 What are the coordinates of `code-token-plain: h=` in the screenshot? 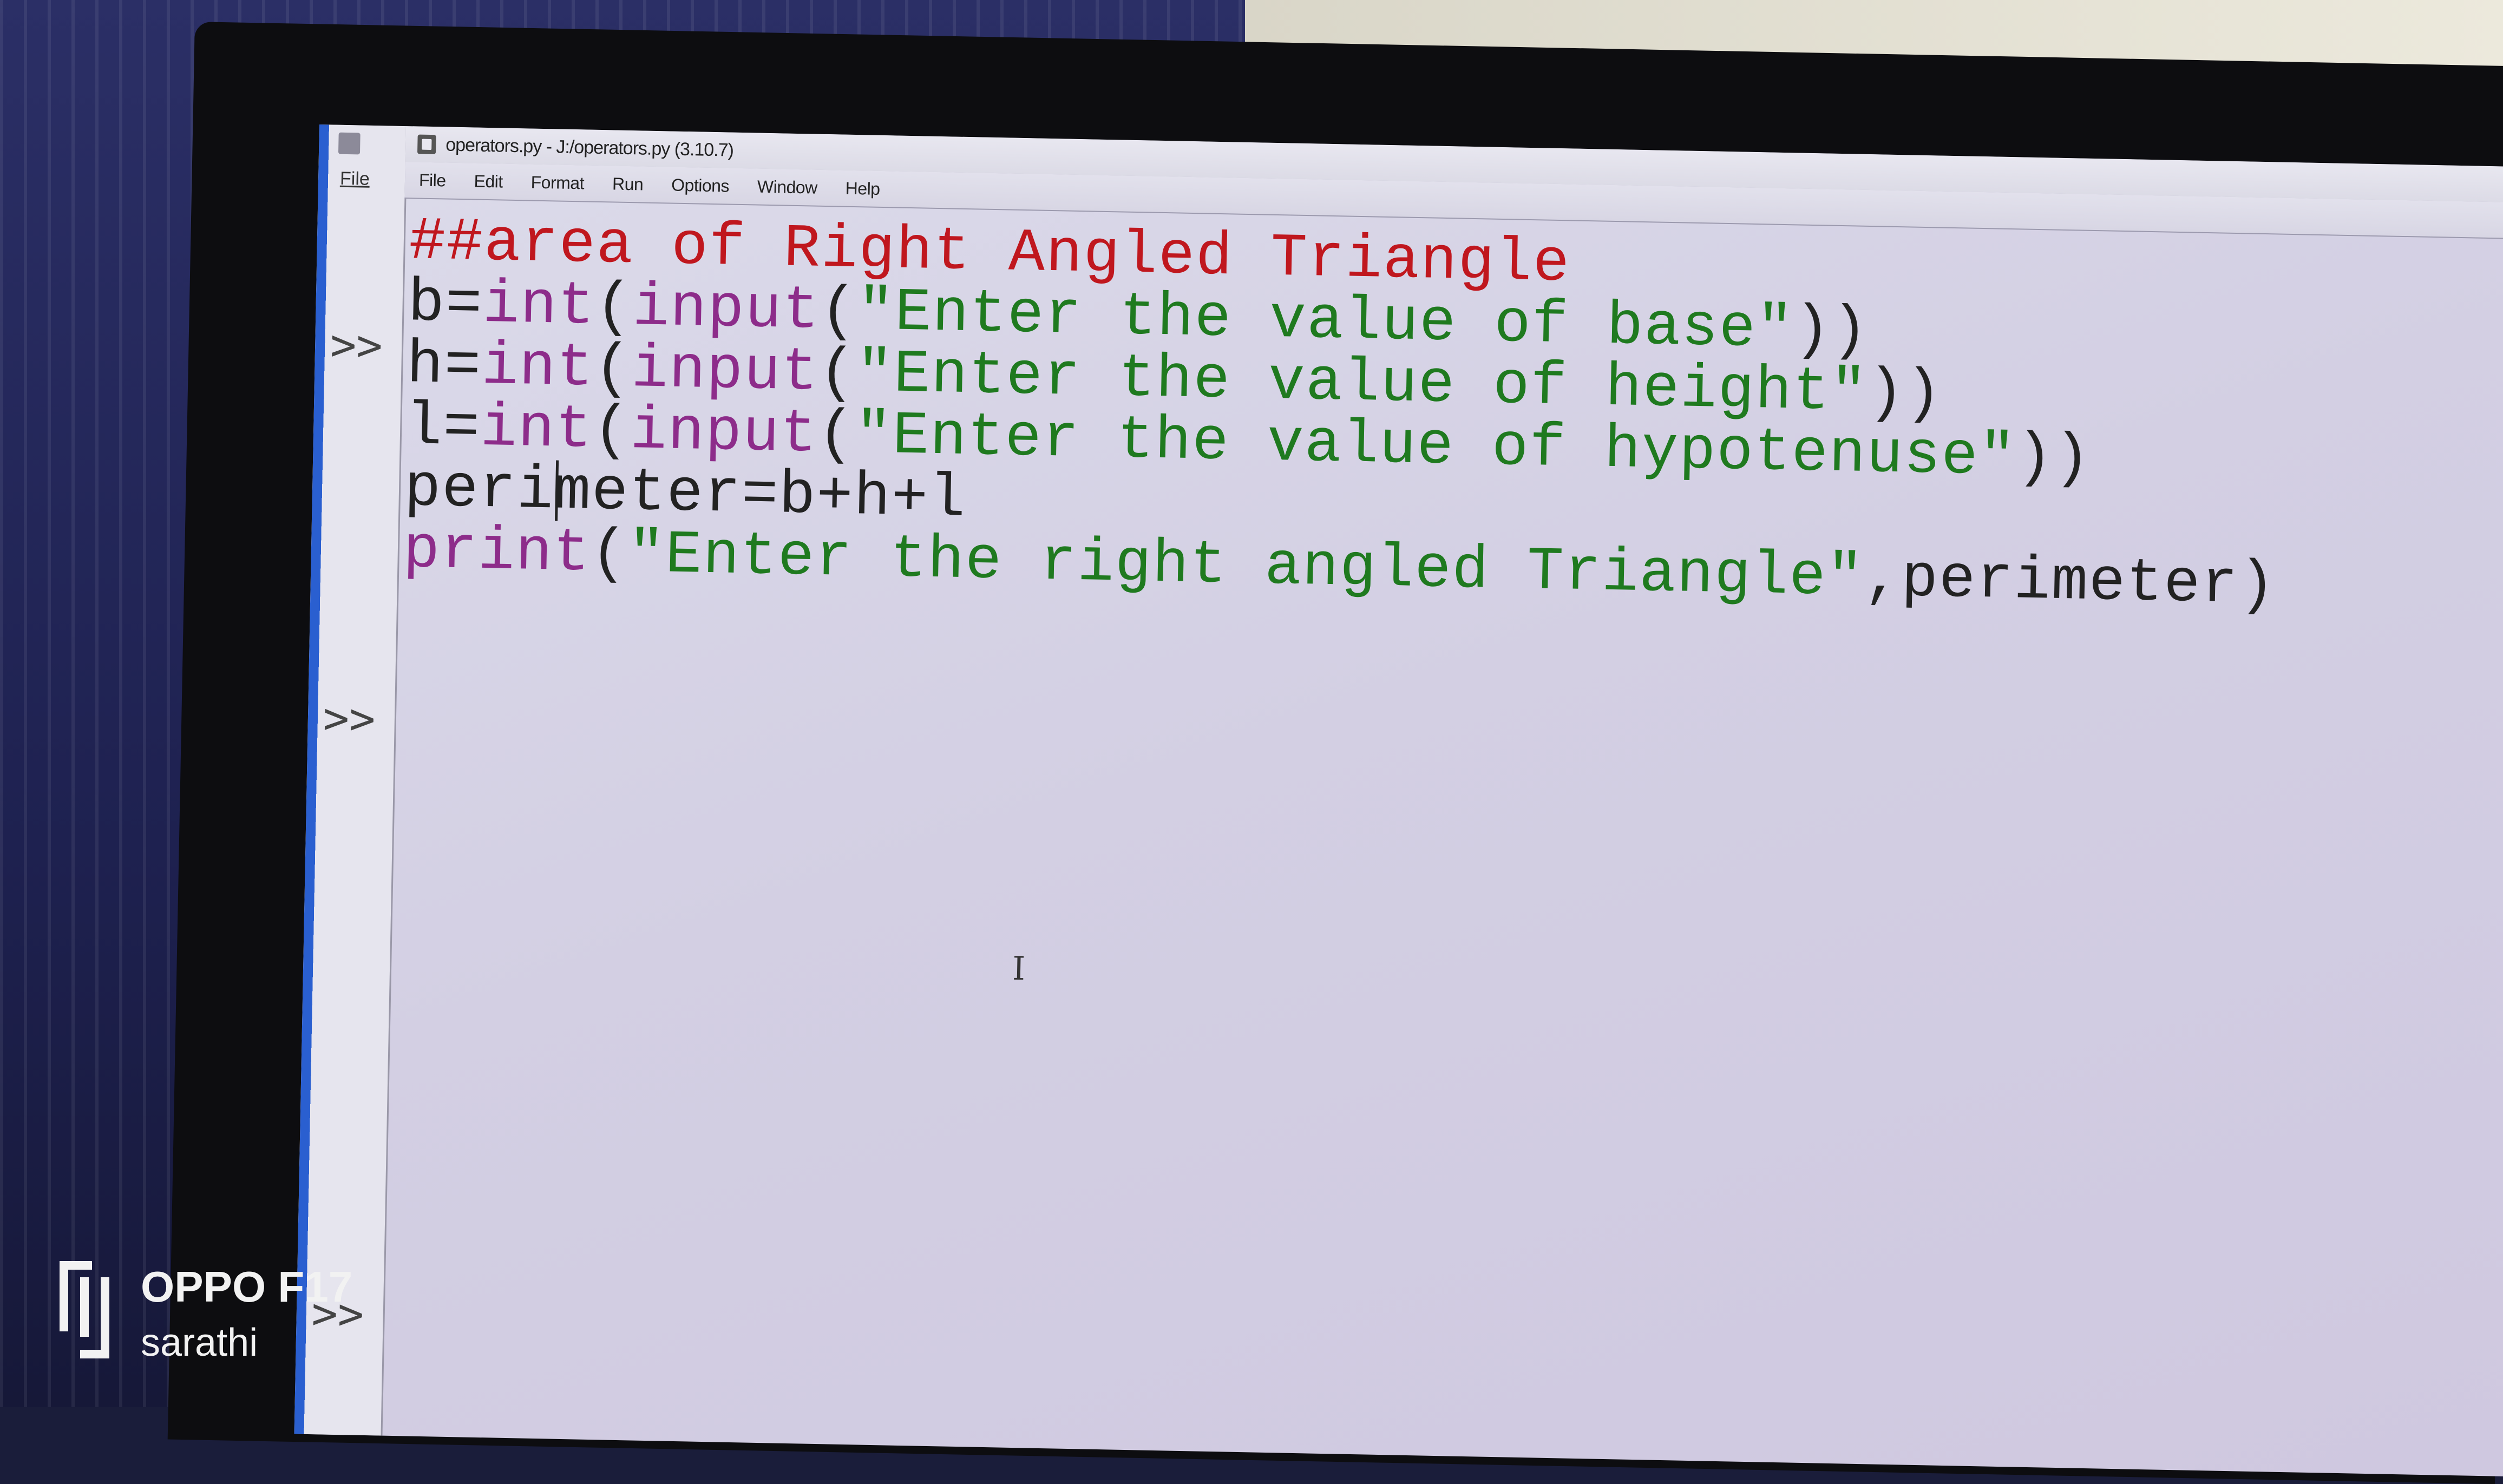 It's located at (445, 366).